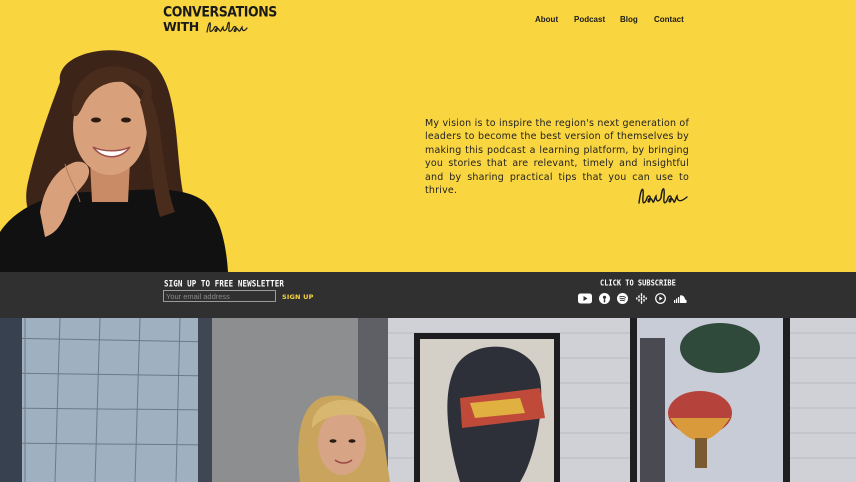 The width and height of the screenshot is (856, 482). What do you see at coordinates (219, 296) in the screenshot?
I see `newsletter-email-input` at bounding box center [219, 296].